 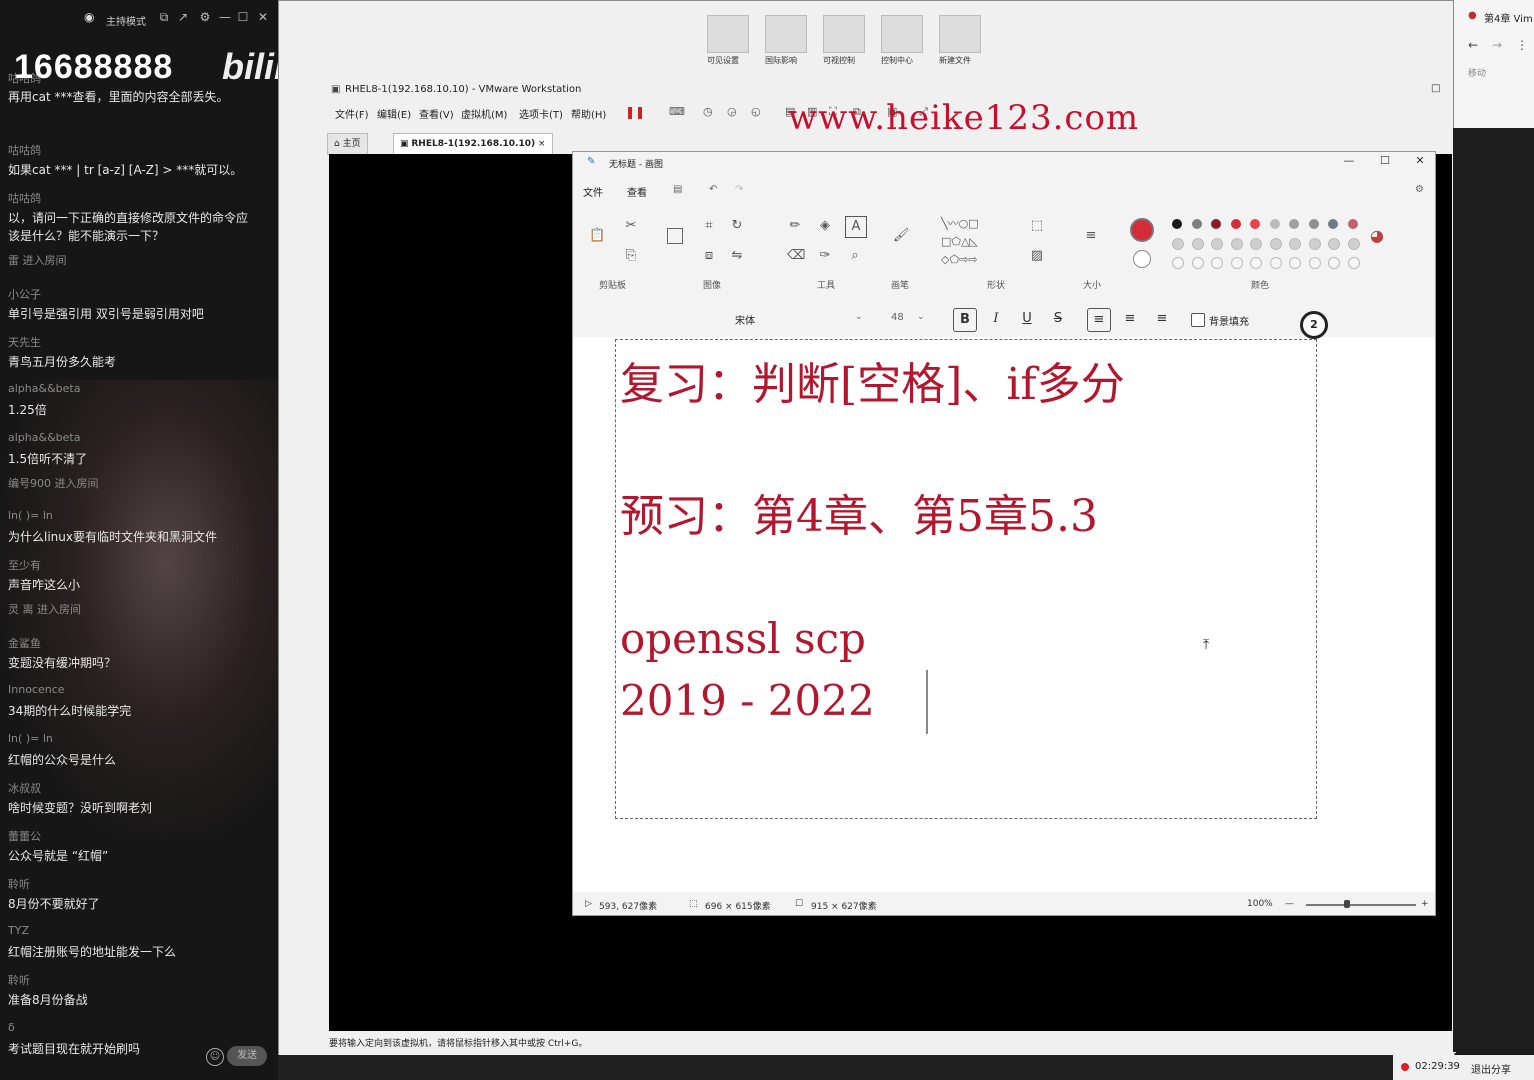 What do you see at coordinates (901, 236) in the screenshot?
I see `brush-icon: 🖌` at bounding box center [901, 236].